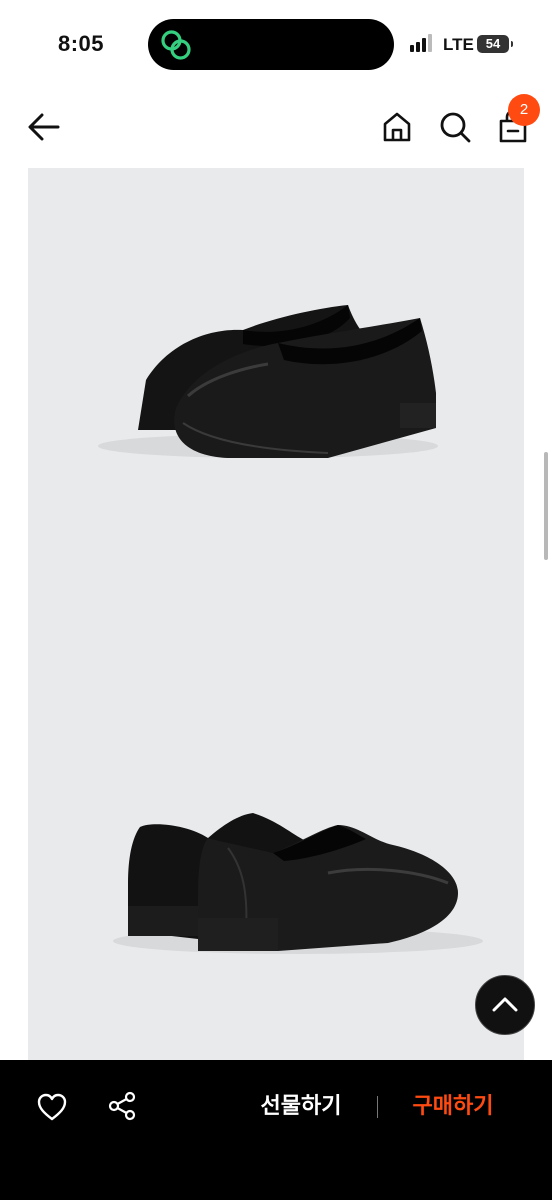 The image size is (552, 1200). I want to click on home-icon, so click(397, 127).